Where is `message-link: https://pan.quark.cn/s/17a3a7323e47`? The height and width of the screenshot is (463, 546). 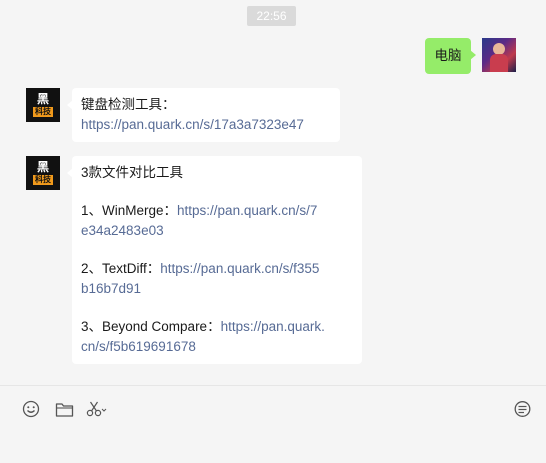 message-link: https://pan.quark.cn/s/17a3a7323e47 is located at coordinates (206, 125).